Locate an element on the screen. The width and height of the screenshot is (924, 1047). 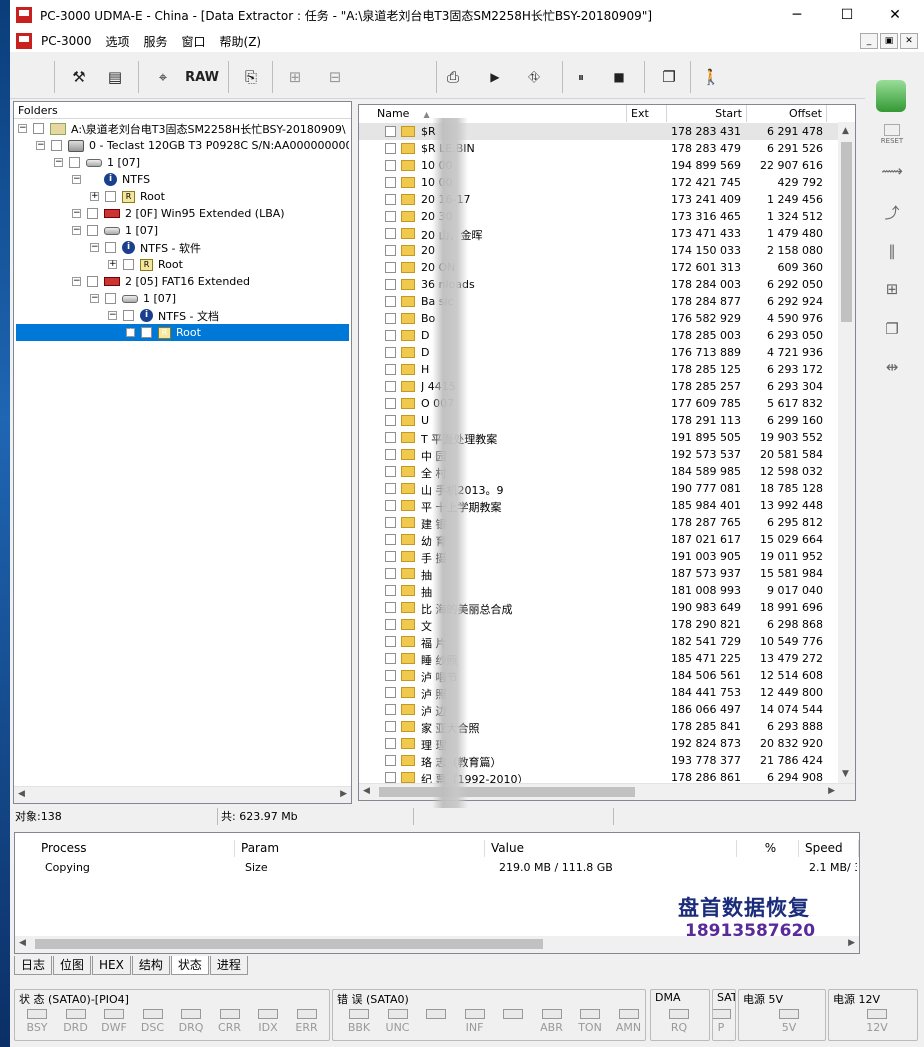
menu-help: 帮助(Z) is located at coordinates (241, 41).